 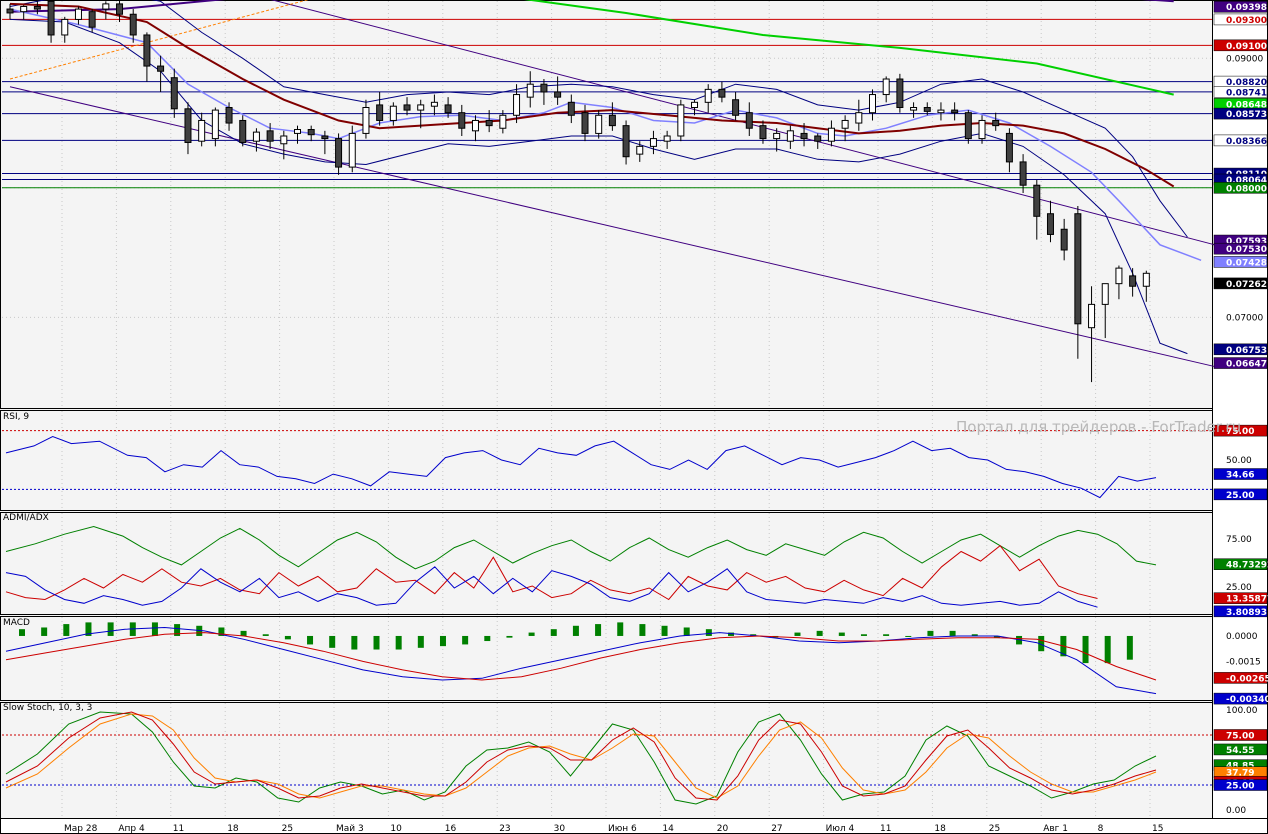 I want to click on price-marker-0-text: 0.09398, so click(x=1246, y=8).